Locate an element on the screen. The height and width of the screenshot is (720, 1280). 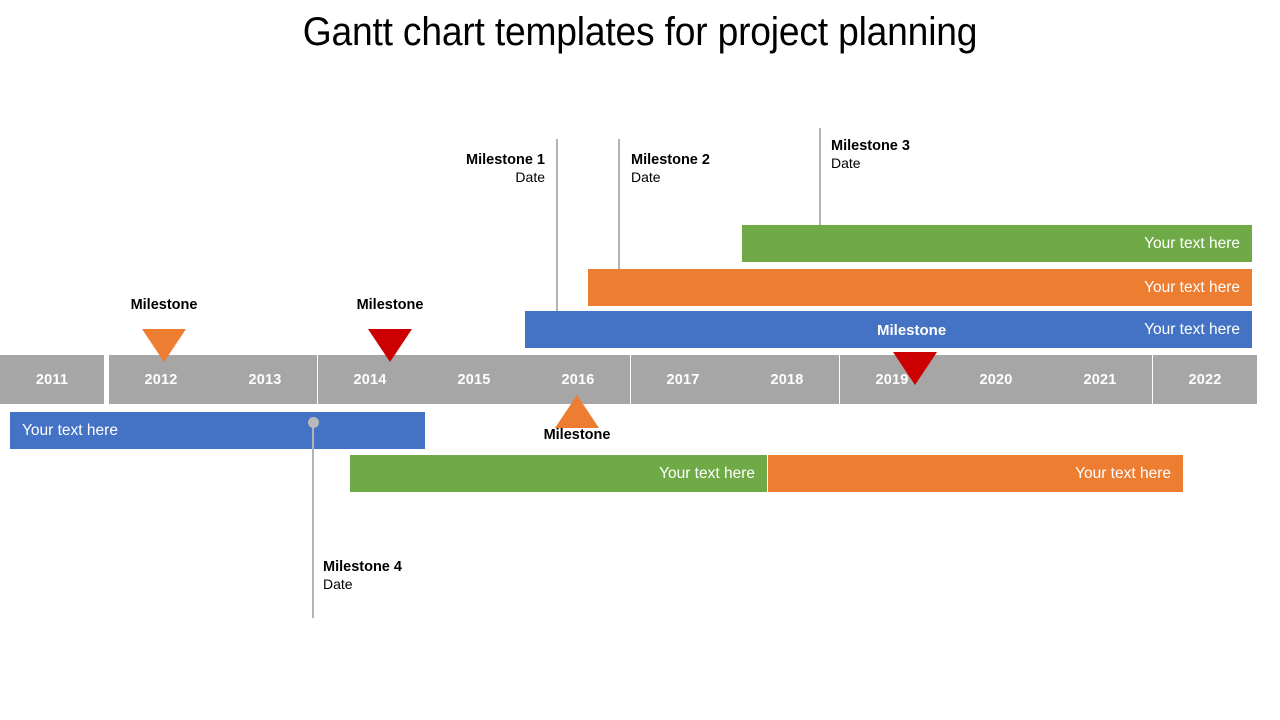
year-label-2022: 2022 is located at coordinates (1205, 379).